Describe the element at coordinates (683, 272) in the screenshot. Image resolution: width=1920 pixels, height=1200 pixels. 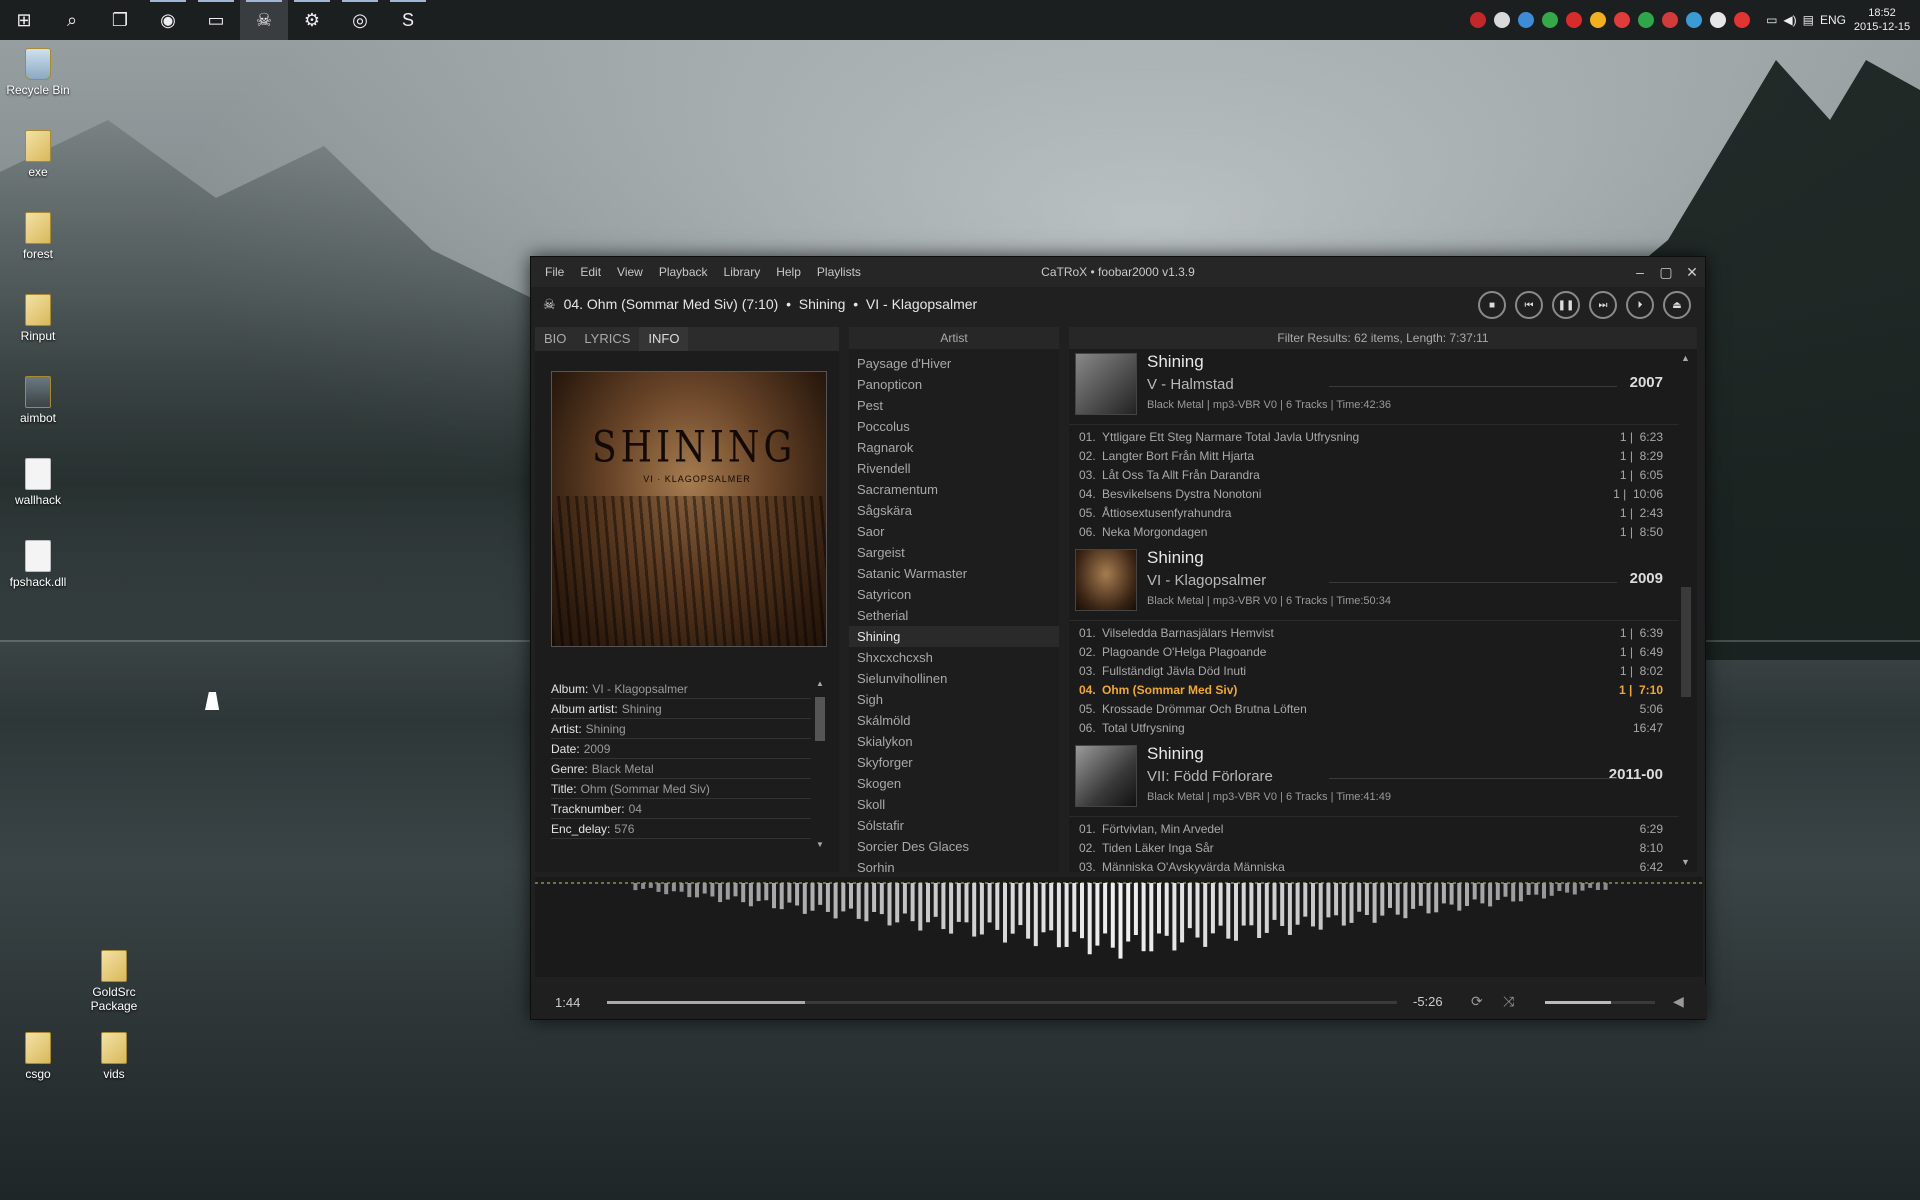
I see `menu-playback: Playback` at that location.